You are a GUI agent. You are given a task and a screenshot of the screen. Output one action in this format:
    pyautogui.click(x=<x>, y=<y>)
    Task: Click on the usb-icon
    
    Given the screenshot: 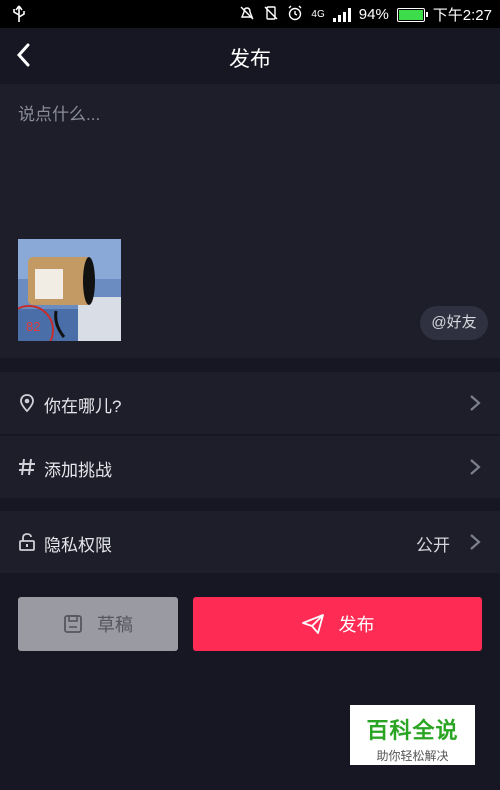 What is the action you would take?
    pyautogui.click(x=19, y=16)
    